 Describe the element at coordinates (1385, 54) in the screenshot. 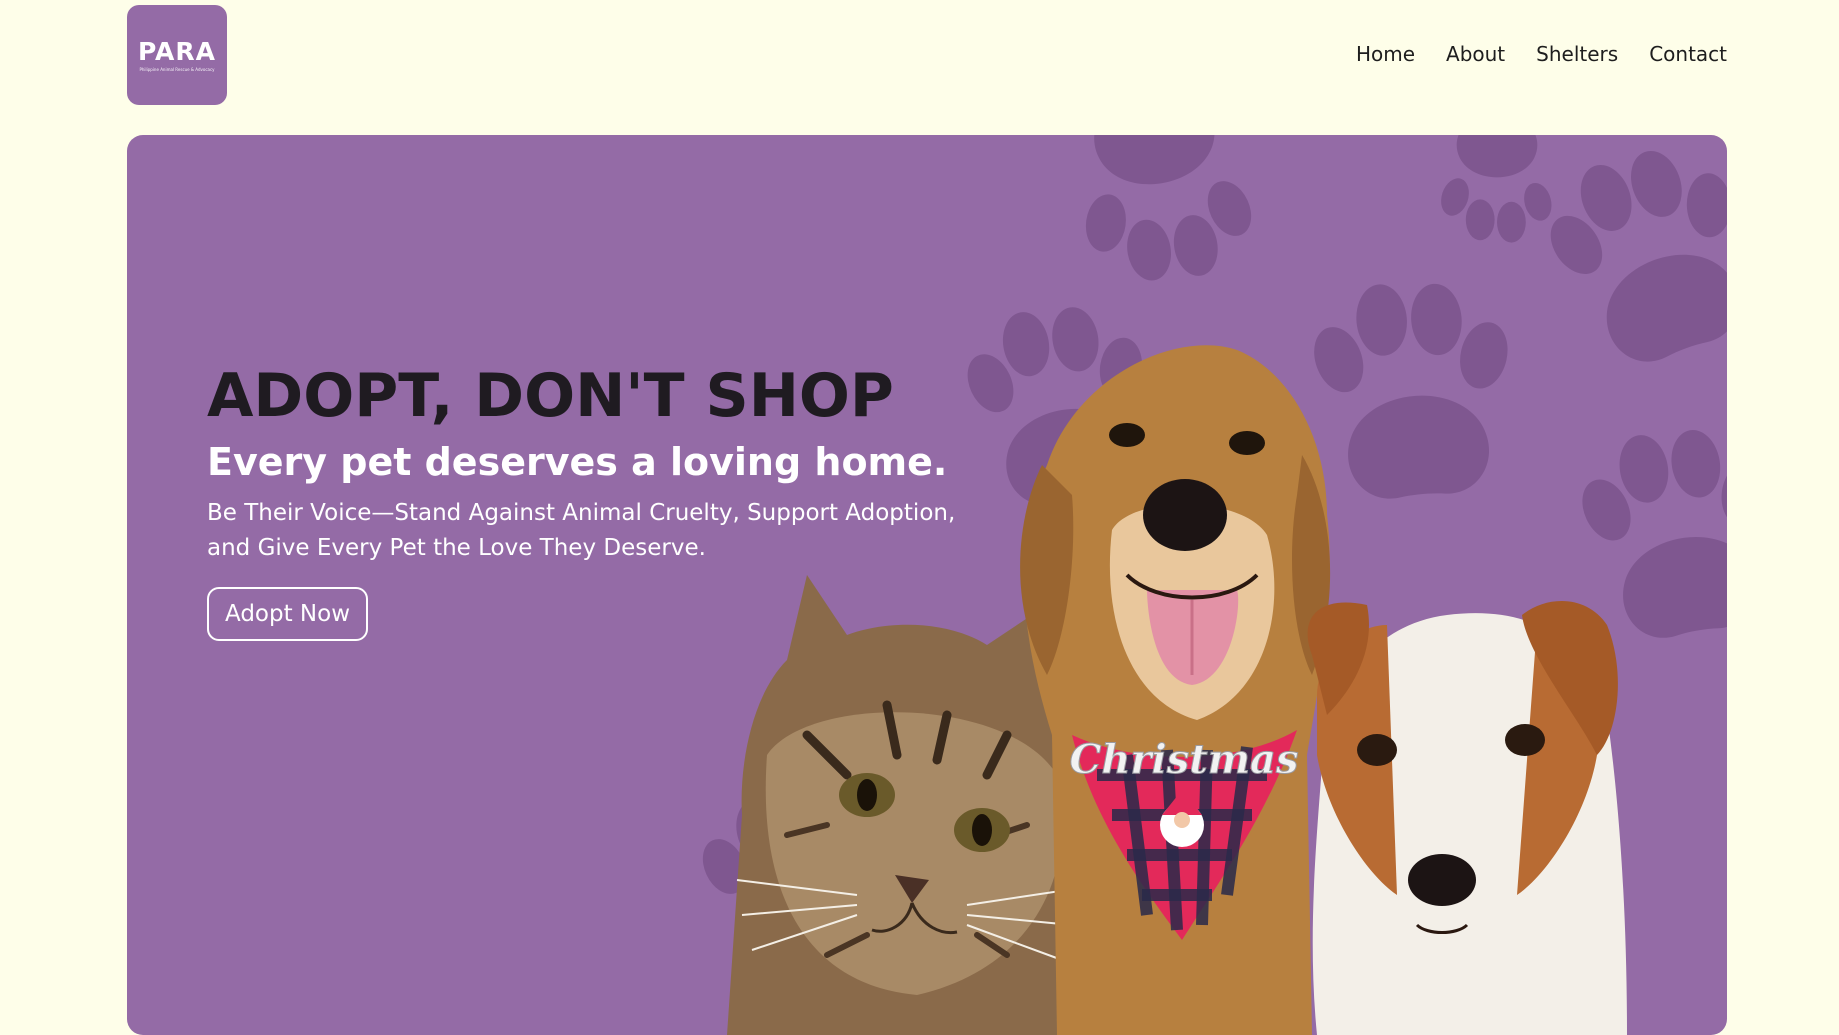

I see `nav-home-link: Home` at that location.